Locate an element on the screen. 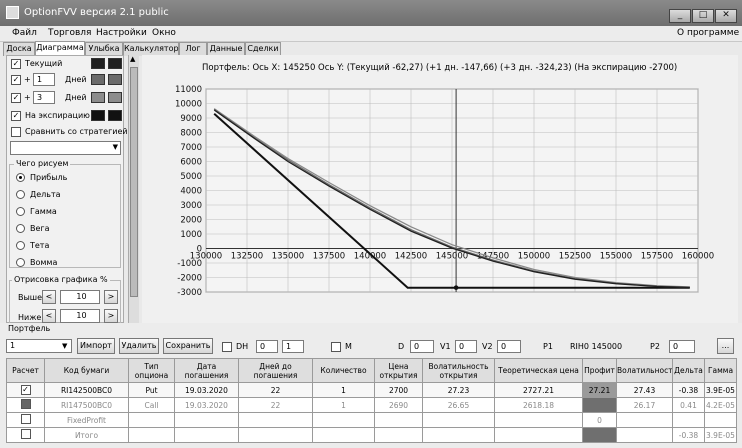 Image resolution: width=742 pixels, height=448 pixels. col-code: Код бумаги is located at coordinates (86, 370).